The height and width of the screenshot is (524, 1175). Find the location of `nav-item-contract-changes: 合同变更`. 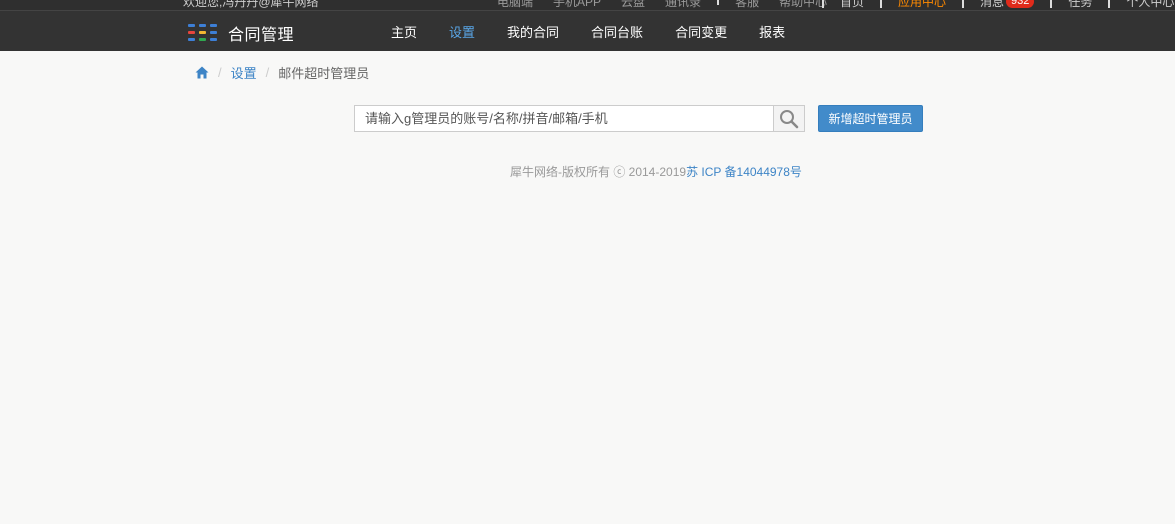

nav-item-contract-changes: 合同变更 is located at coordinates (701, 31).